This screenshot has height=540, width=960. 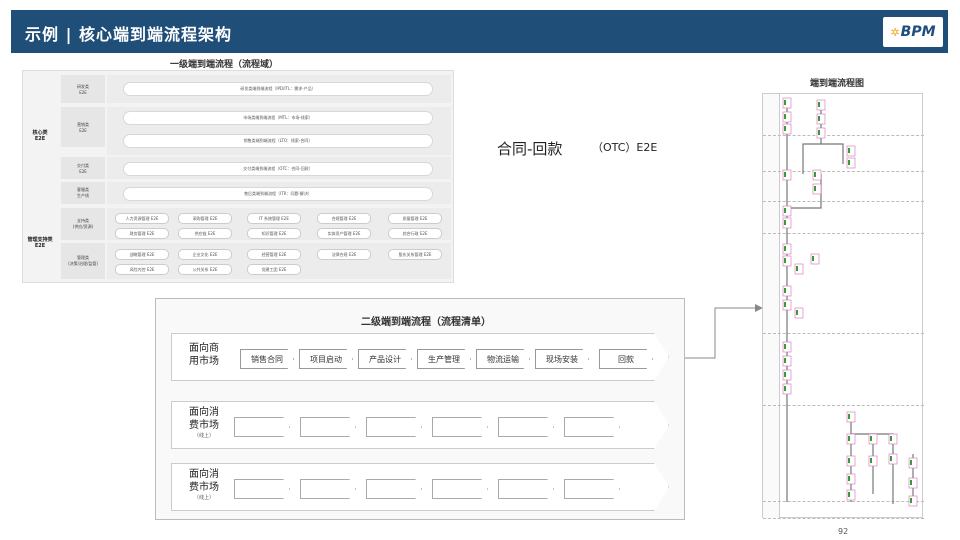 I want to click on level2-title: 二级端到端流程（流程清单）, so click(x=426, y=322).